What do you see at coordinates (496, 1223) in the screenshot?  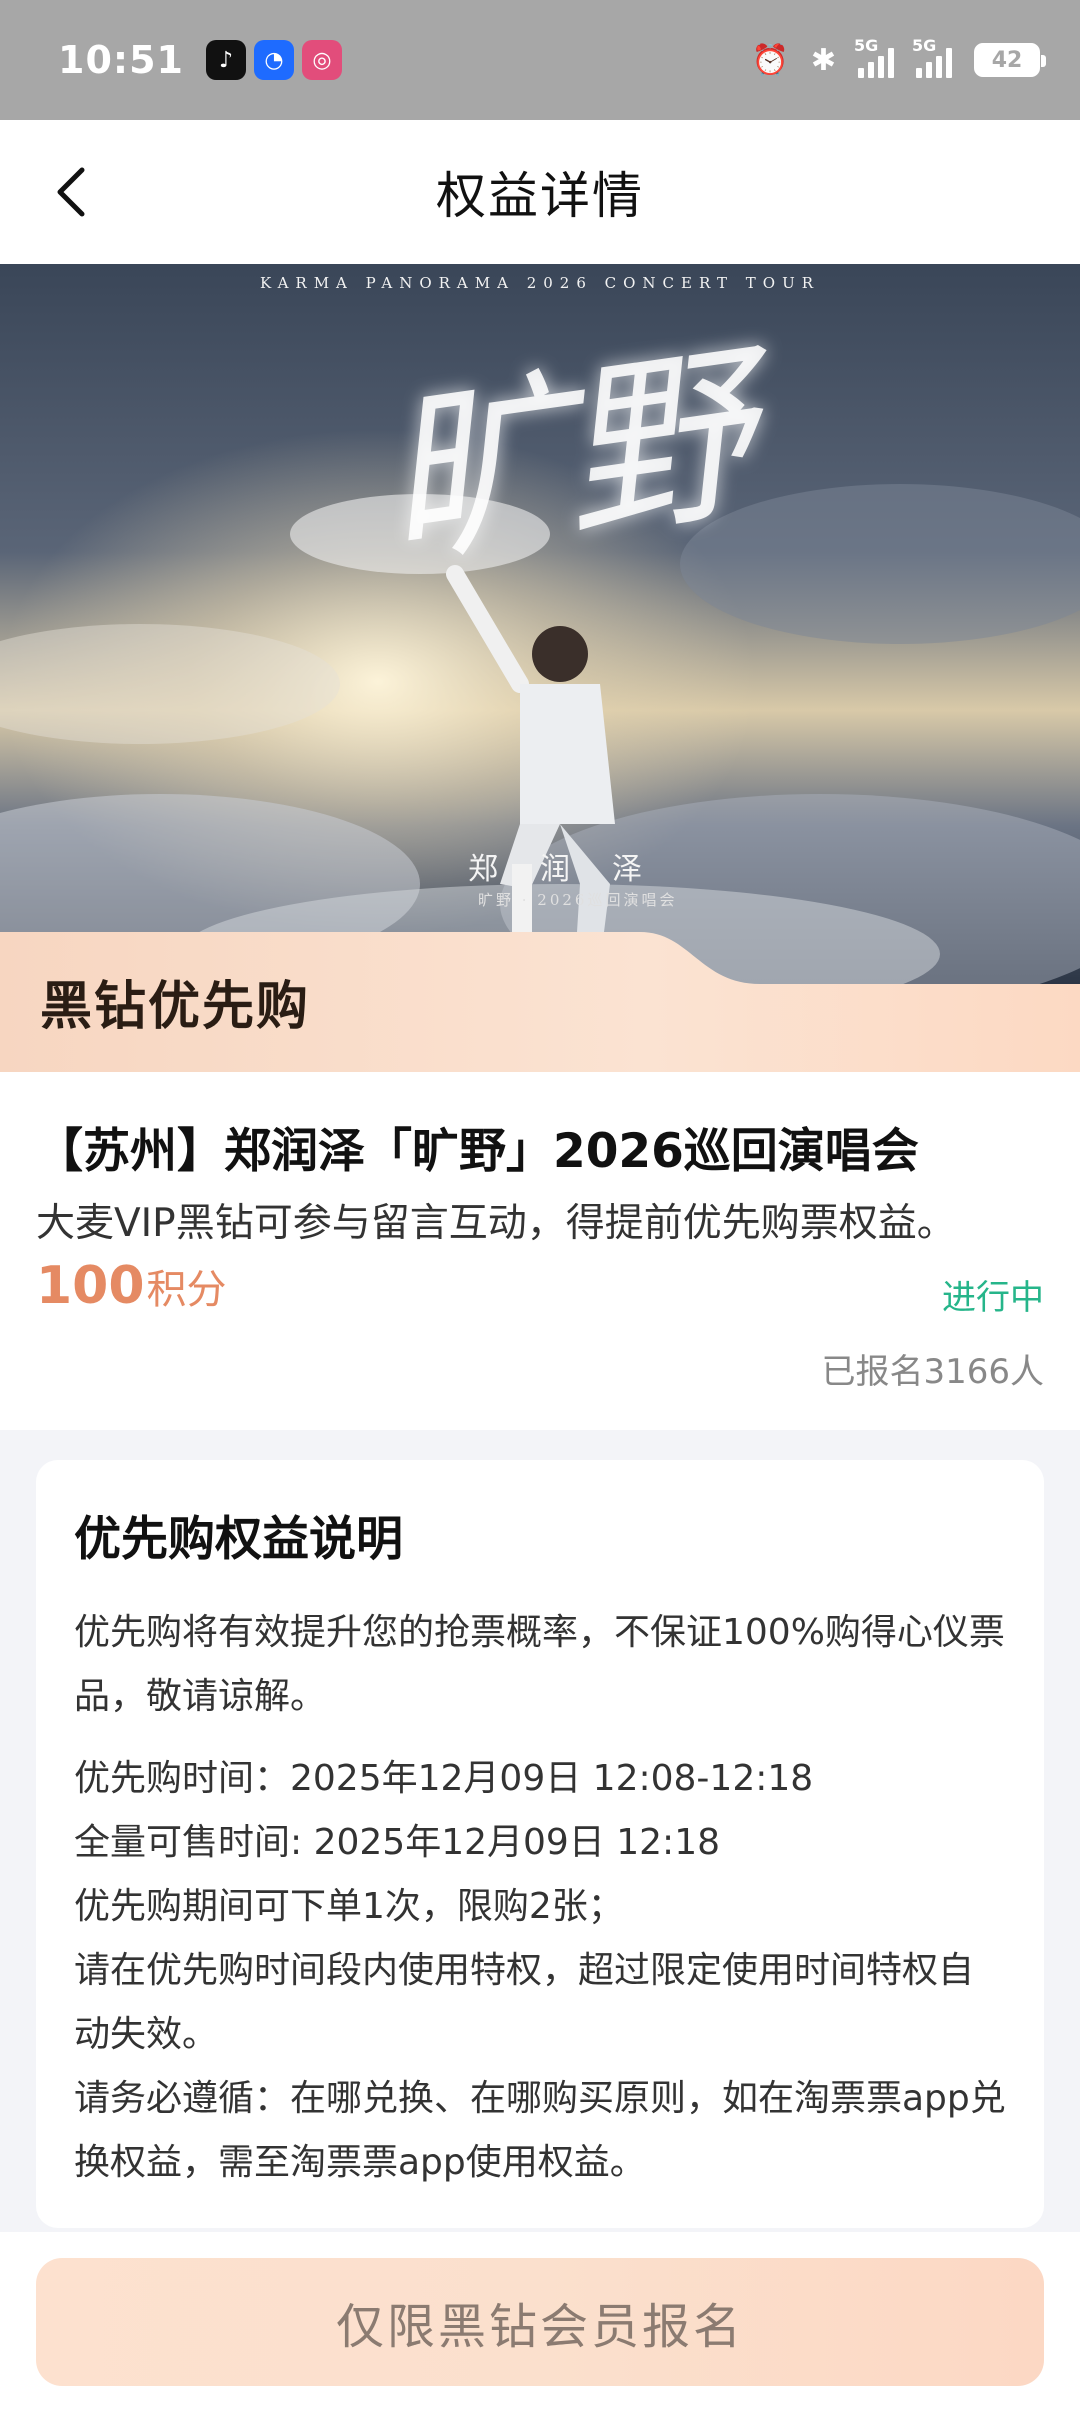 I see `event-description: 大麦VIP黑钻可参与留言互动，得提前优先购票权益。` at bounding box center [496, 1223].